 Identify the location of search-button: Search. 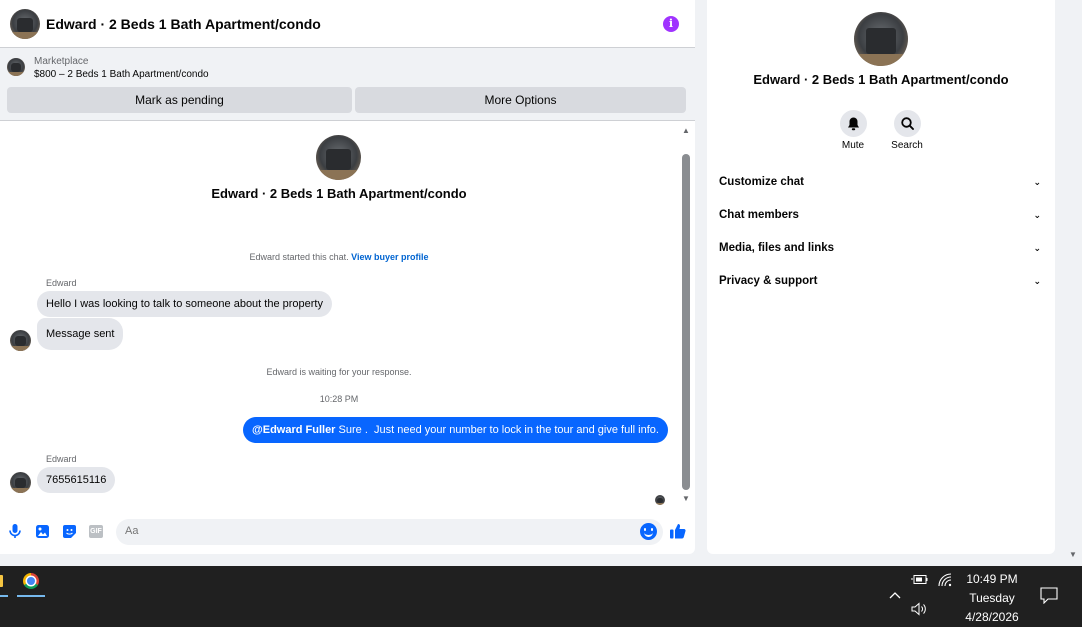
(907, 130).